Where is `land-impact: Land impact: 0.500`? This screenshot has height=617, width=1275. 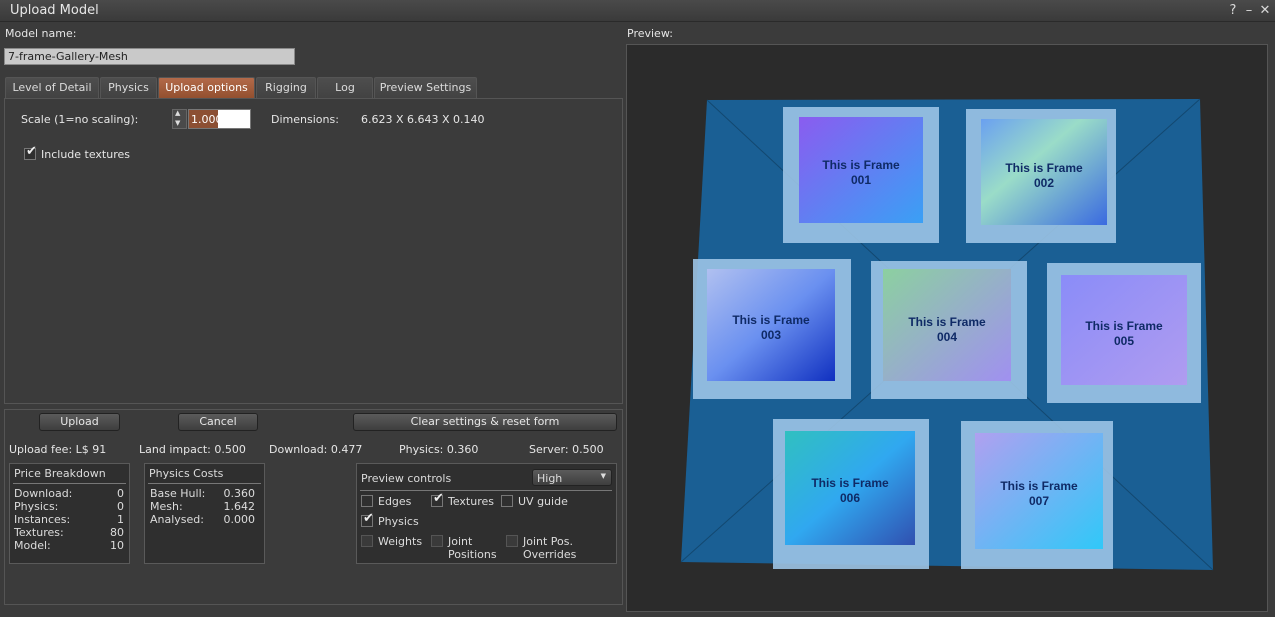 land-impact: Land impact: 0.500 is located at coordinates (192, 449).